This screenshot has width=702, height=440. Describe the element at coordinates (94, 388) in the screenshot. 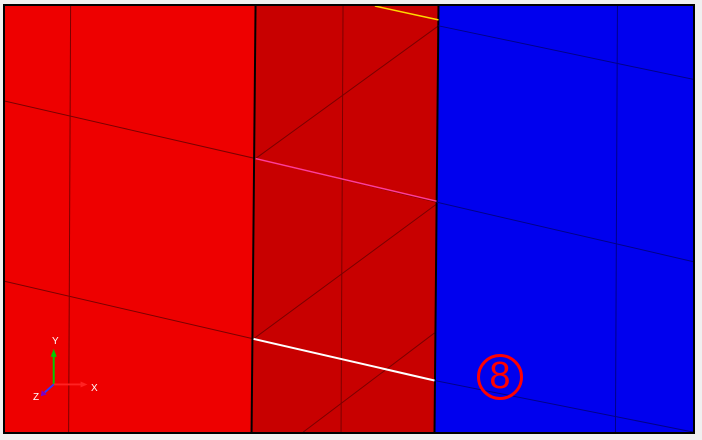

I see `x-axis-label: X` at that location.